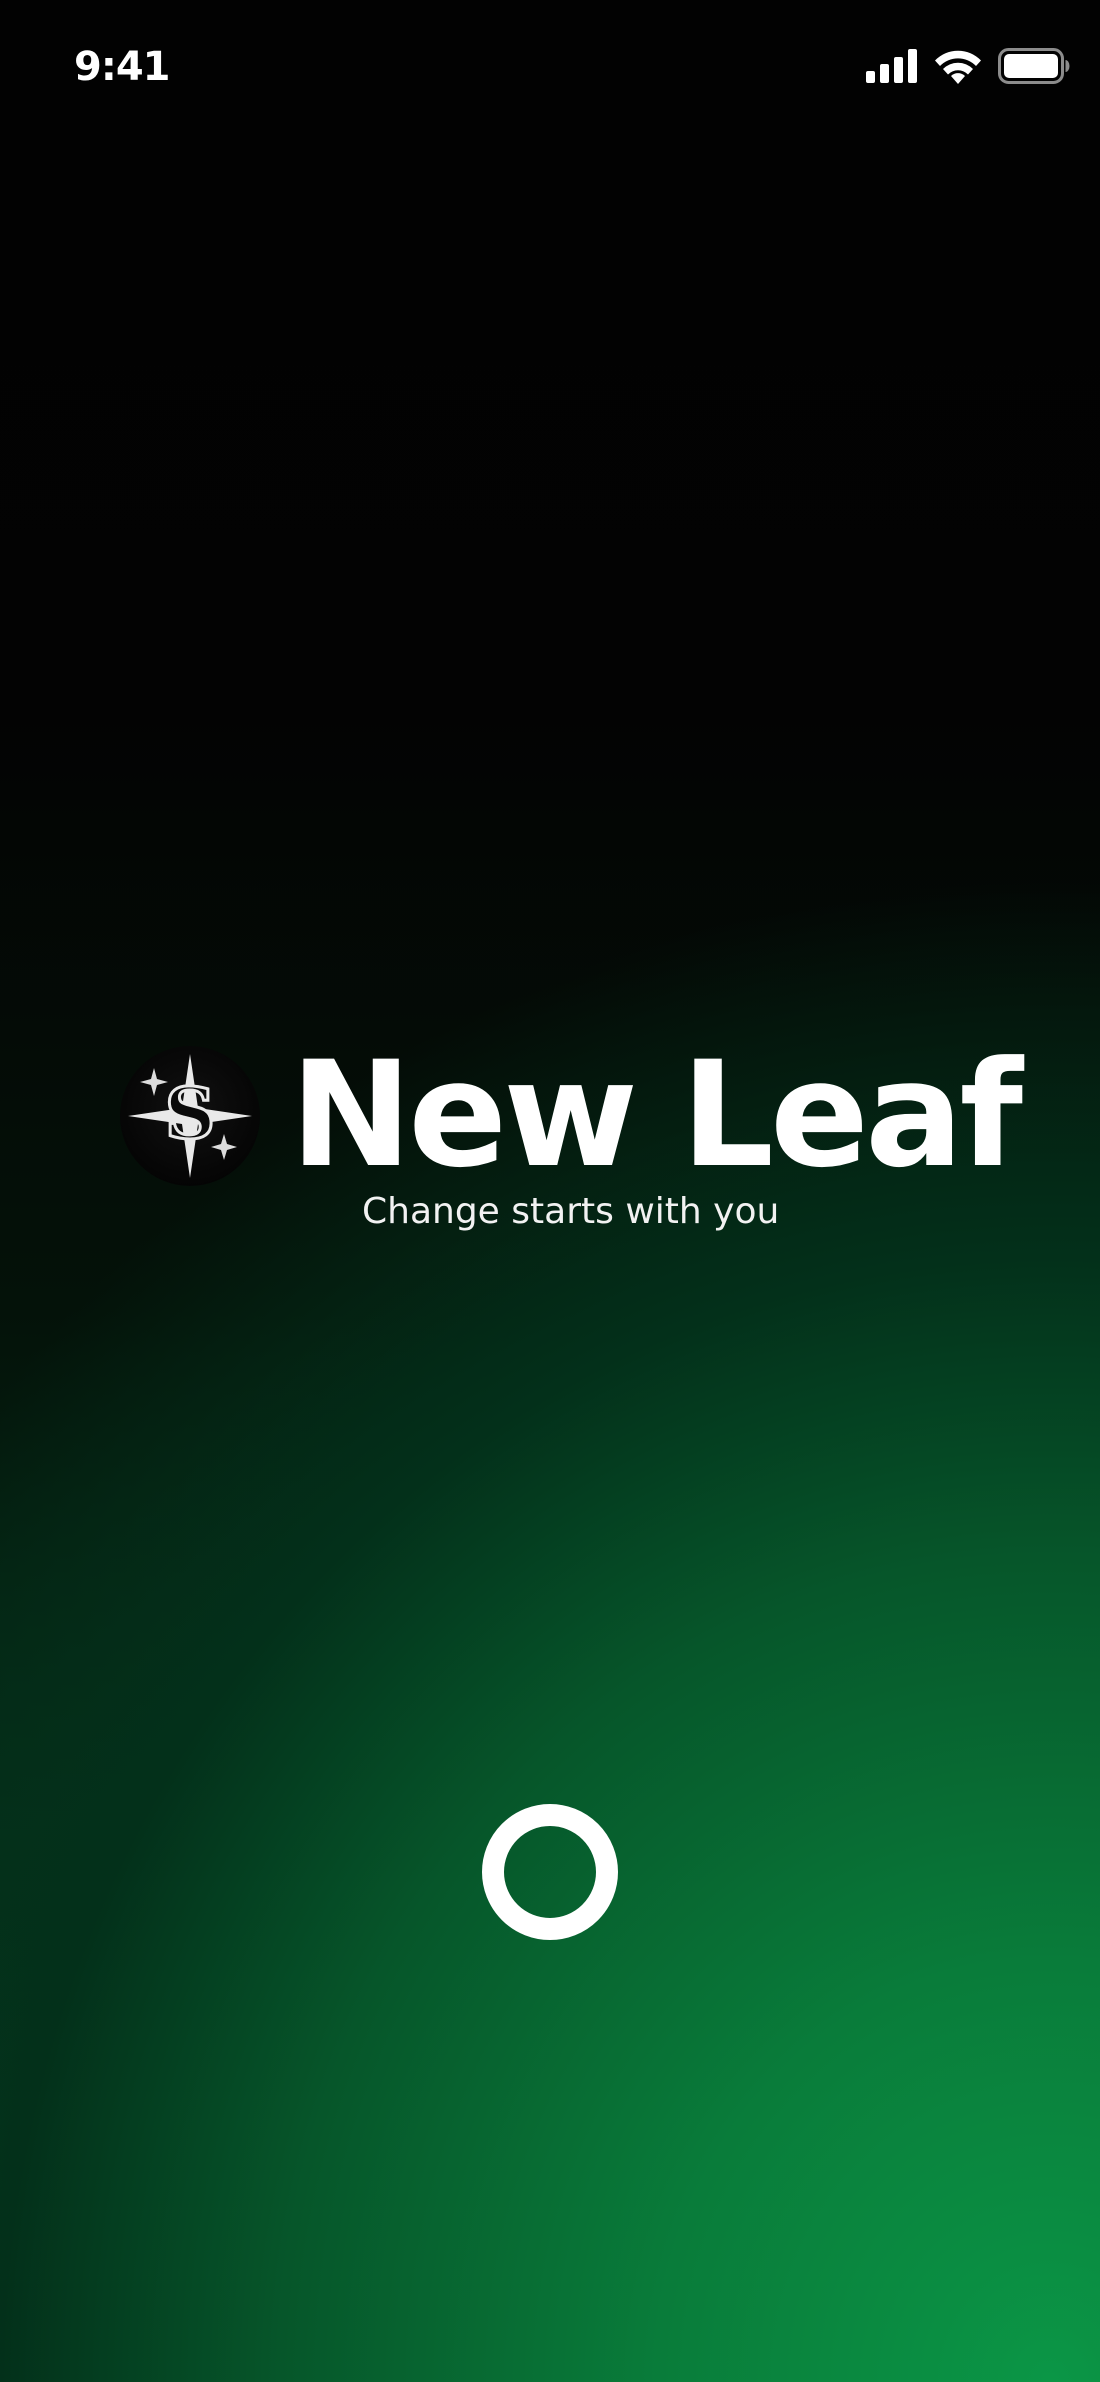  Describe the element at coordinates (122, 67) in the screenshot. I see `status-time: 9:41` at that location.